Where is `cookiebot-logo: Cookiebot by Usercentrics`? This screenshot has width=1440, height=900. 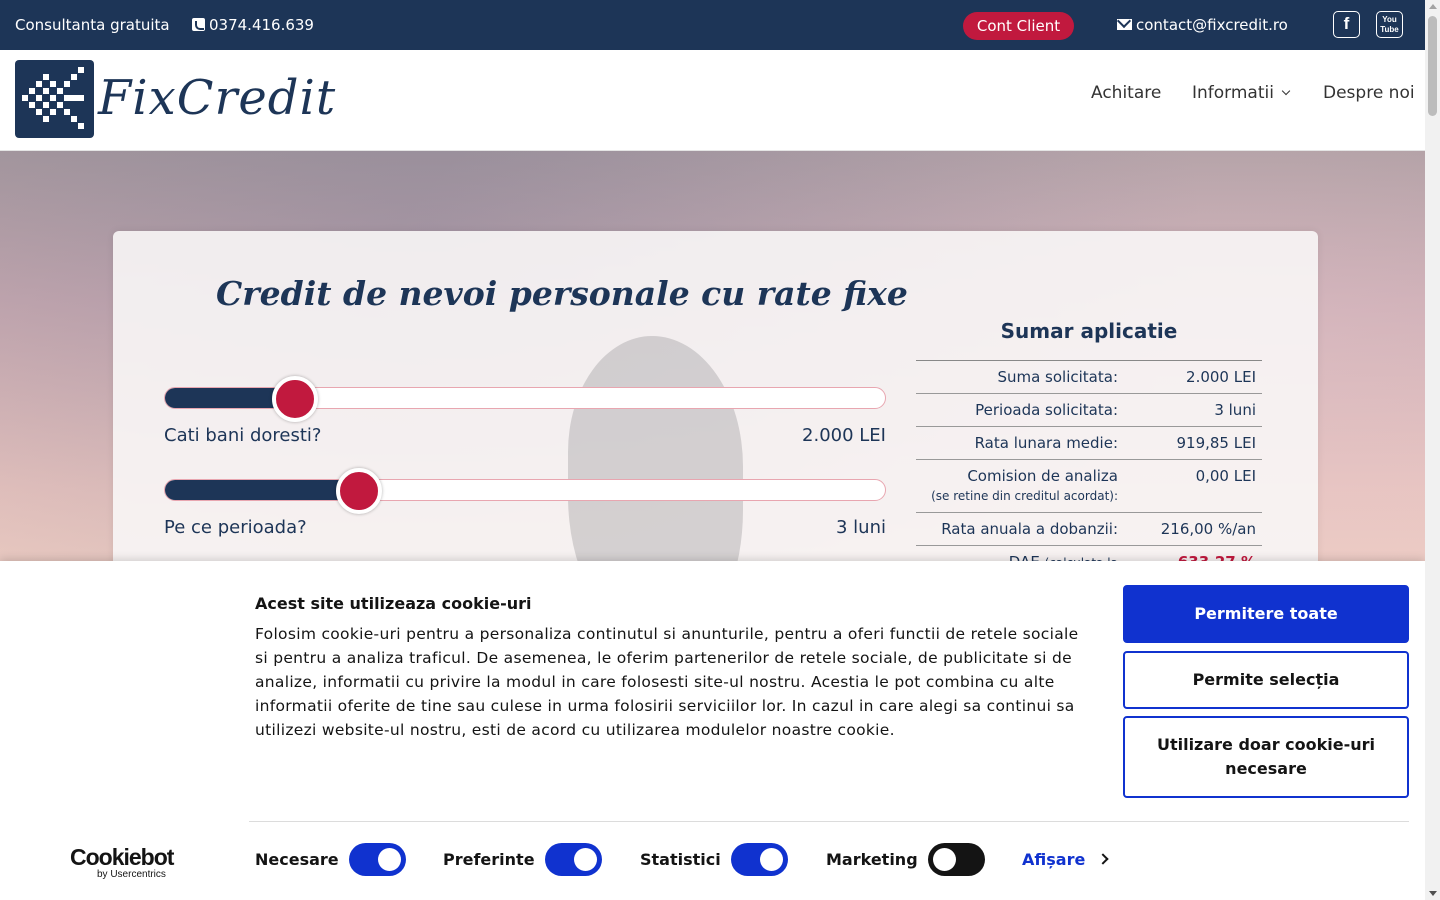 cookiebot-logo: Cookiebot by Usercentrics is located at coordinates (122, 862).